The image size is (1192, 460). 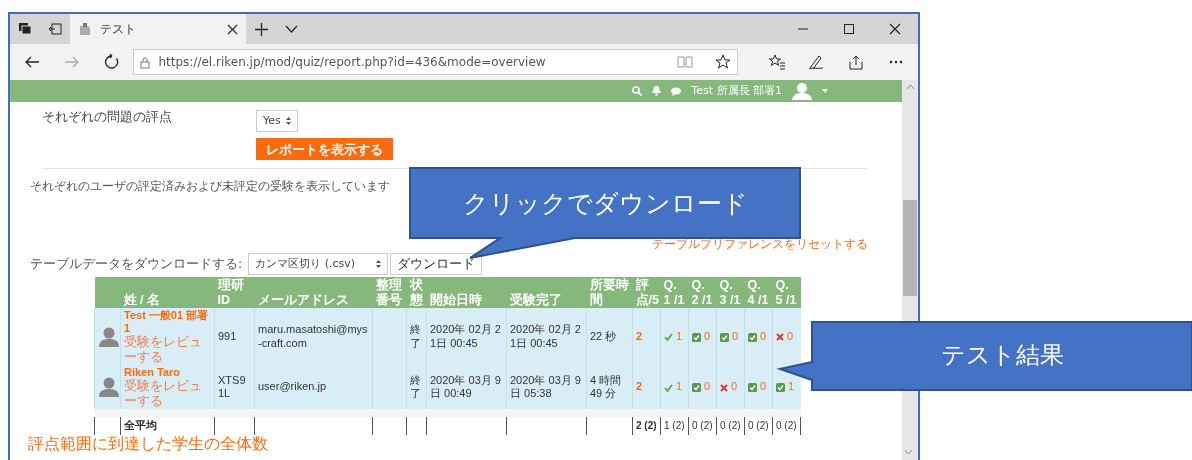 I want to click on callout-text: テスト結果, so click(x=1002, y=356).